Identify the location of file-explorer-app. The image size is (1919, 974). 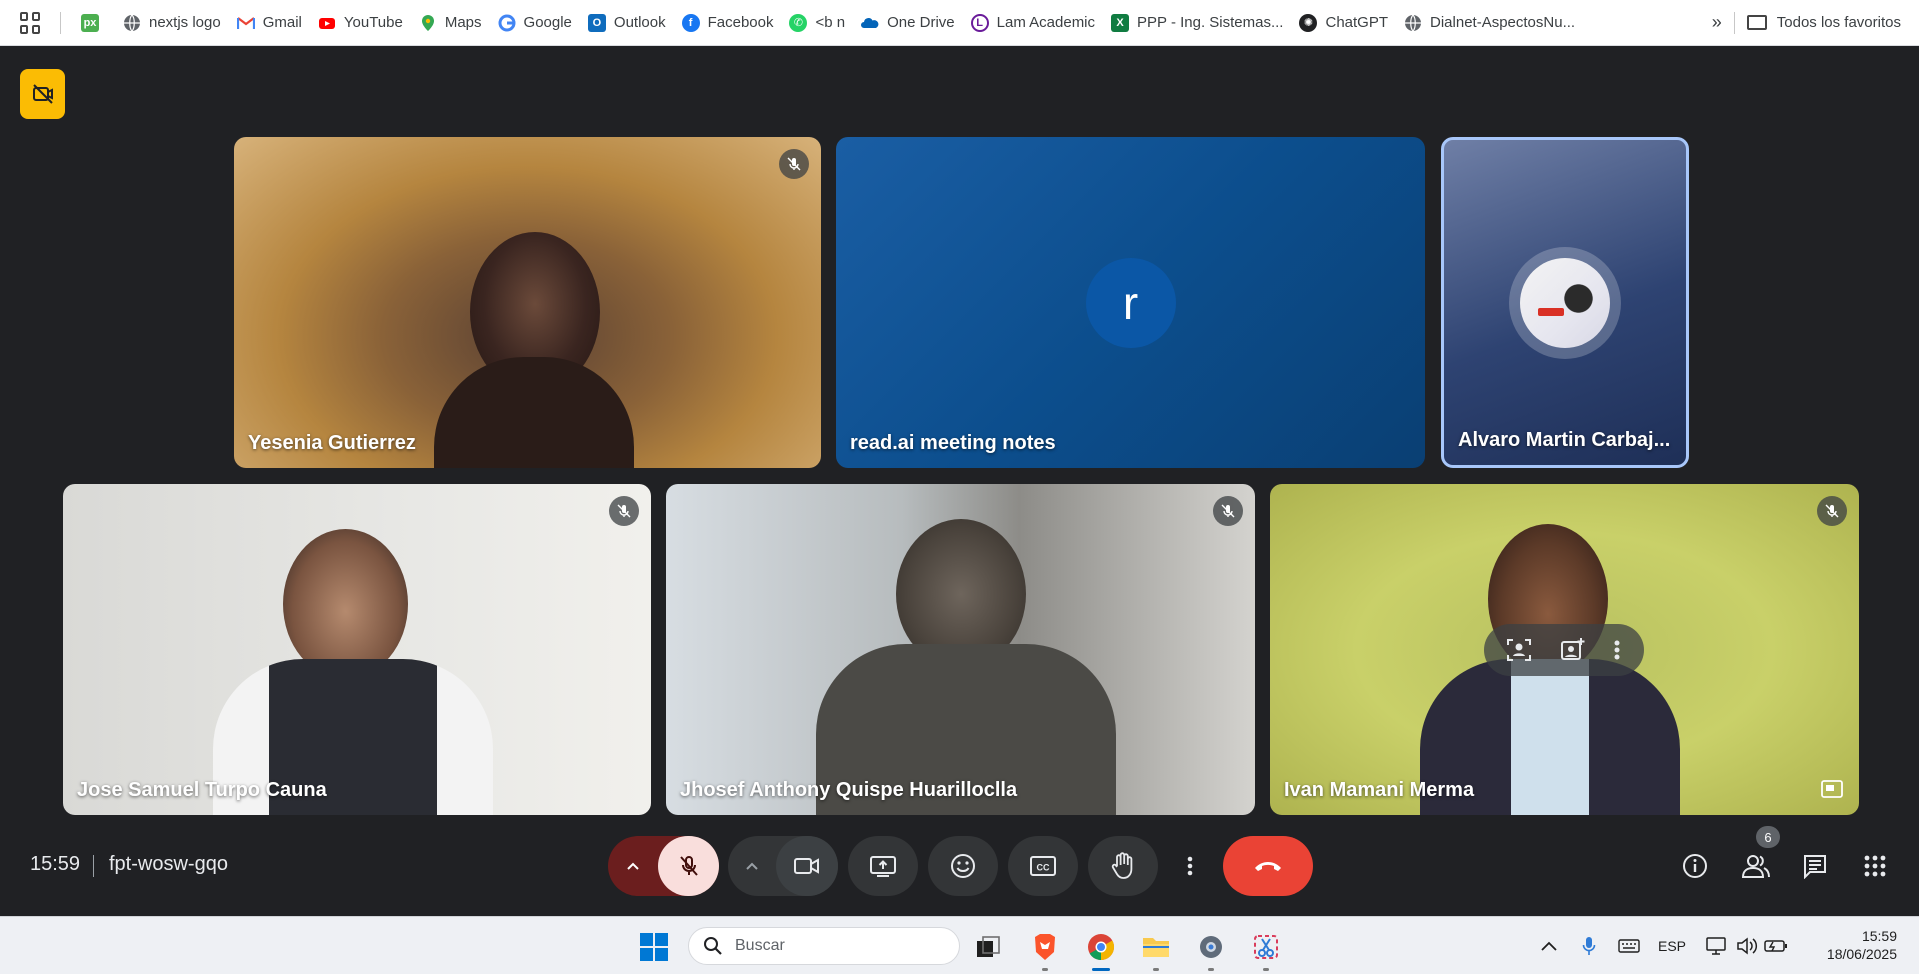
(1156, 950).